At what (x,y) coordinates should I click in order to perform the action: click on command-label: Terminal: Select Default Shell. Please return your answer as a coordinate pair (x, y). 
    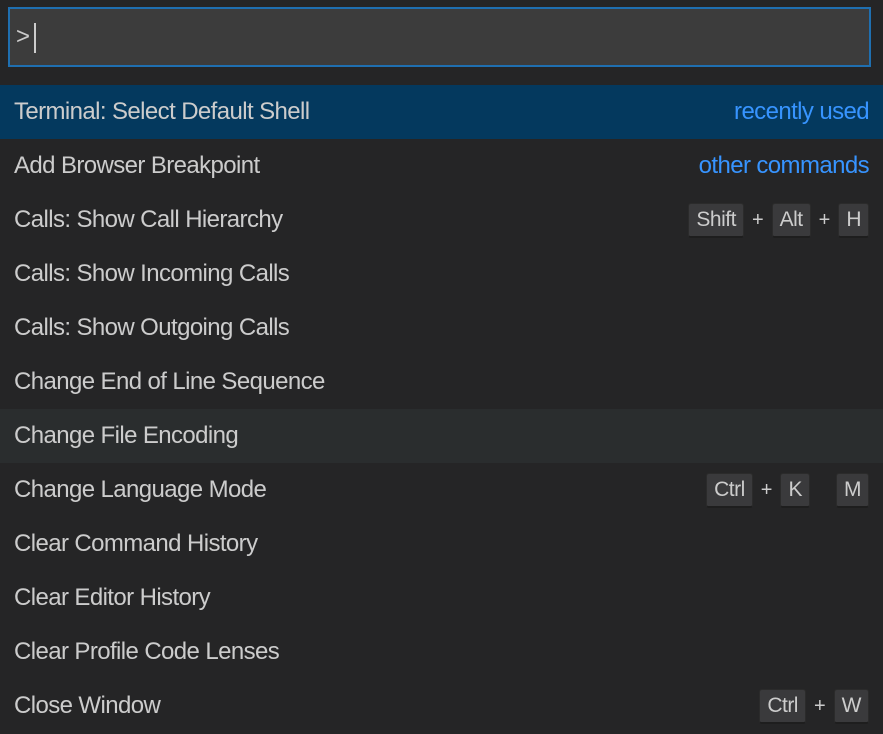
    Looking at the image, I should click on (162, 111).